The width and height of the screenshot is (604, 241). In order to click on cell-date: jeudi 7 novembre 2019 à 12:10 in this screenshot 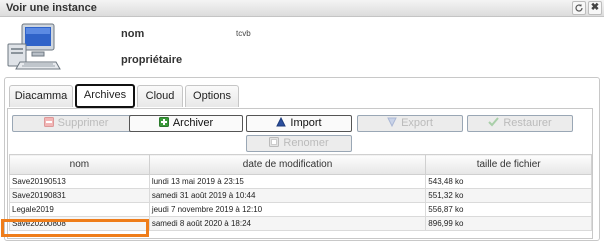, I will do `click(287, 209)`.